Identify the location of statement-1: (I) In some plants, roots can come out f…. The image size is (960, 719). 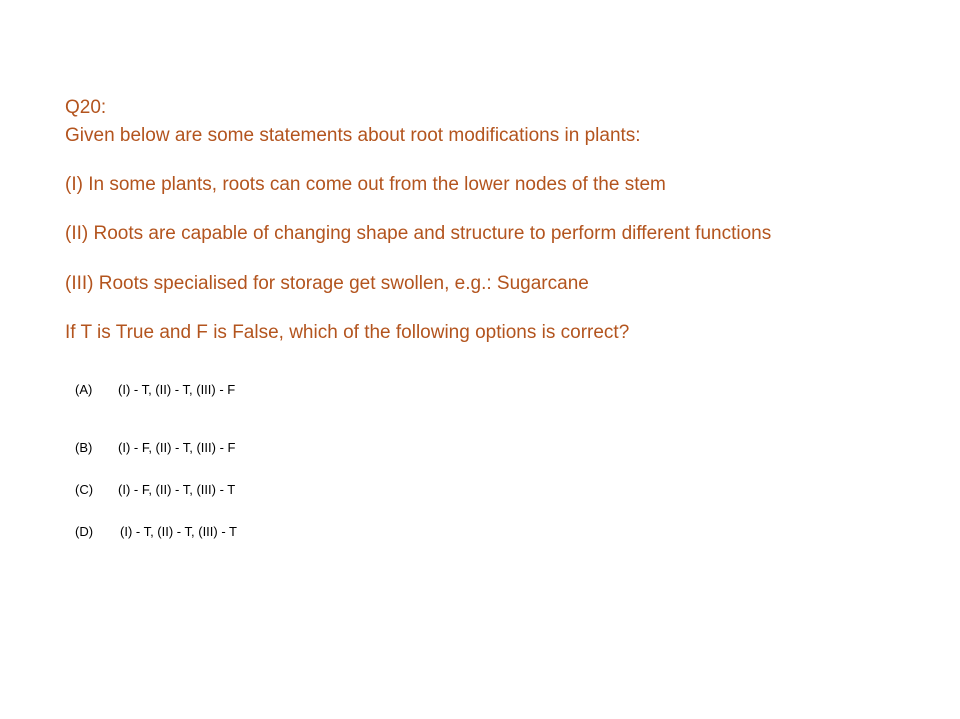
(365, 184).